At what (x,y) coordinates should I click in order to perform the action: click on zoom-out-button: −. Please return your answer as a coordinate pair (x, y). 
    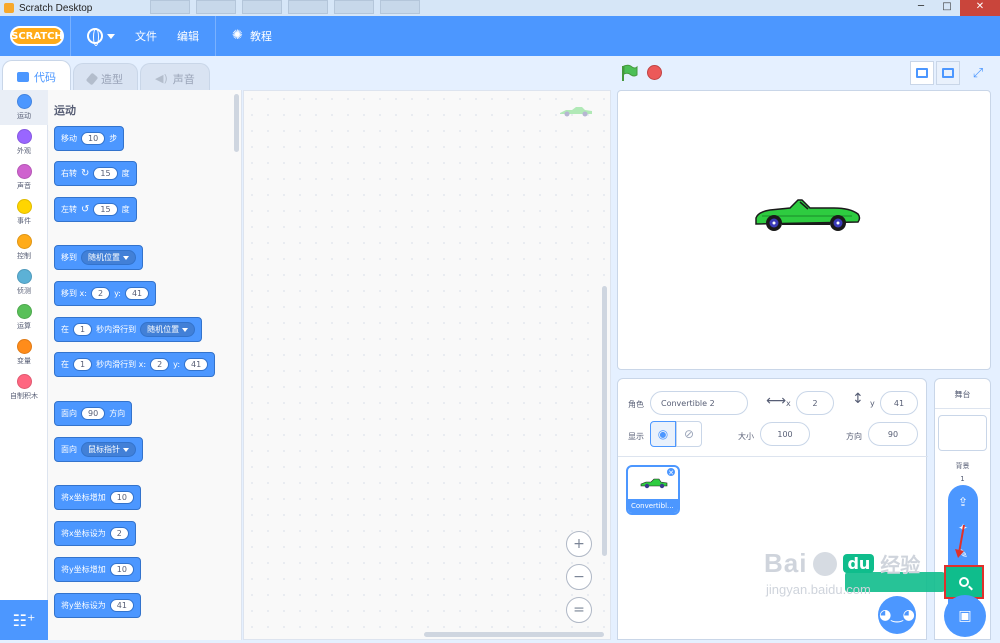
    Looking at the image, I should click on (579, 577).